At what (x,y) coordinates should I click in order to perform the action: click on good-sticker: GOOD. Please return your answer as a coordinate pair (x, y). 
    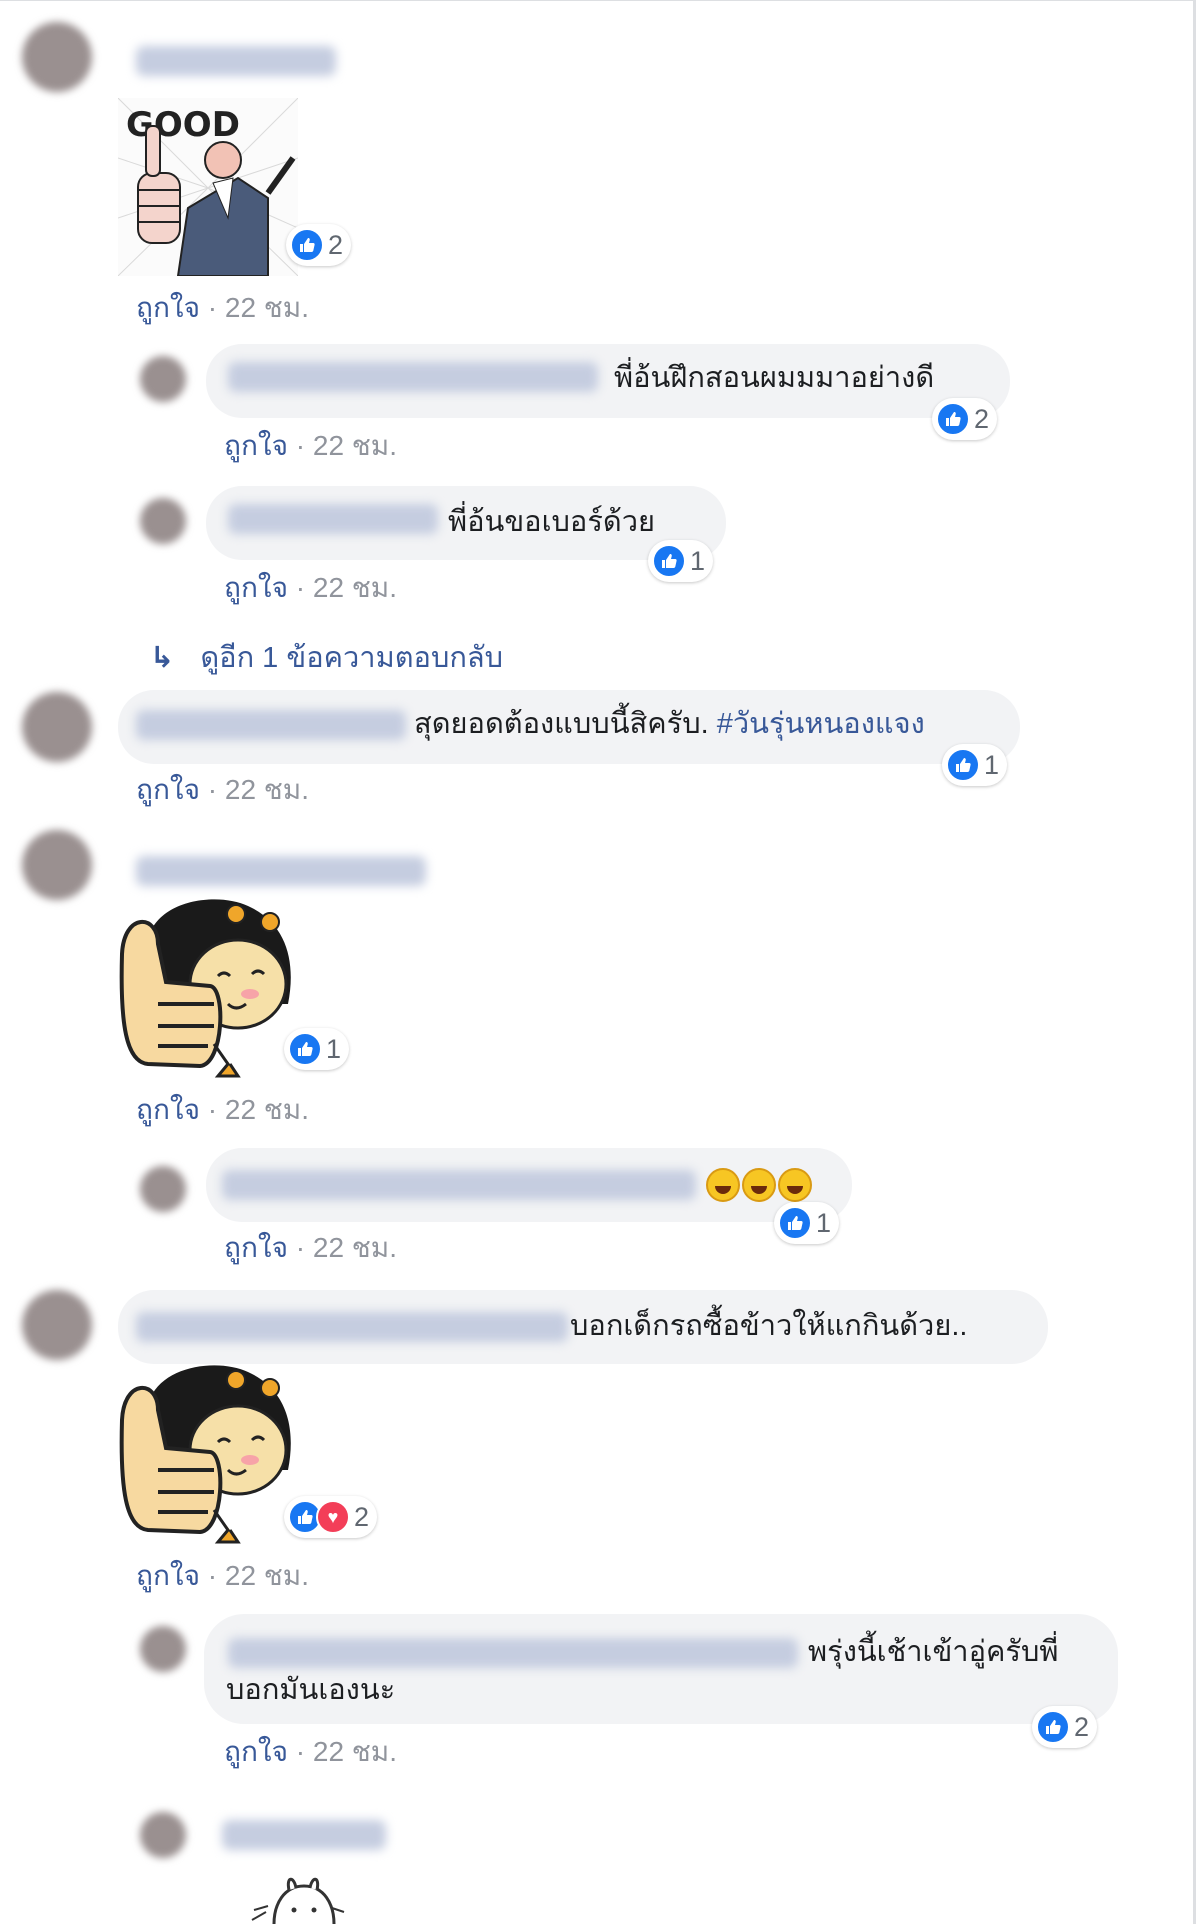
    Looking at the image, I should click on (208, 187).